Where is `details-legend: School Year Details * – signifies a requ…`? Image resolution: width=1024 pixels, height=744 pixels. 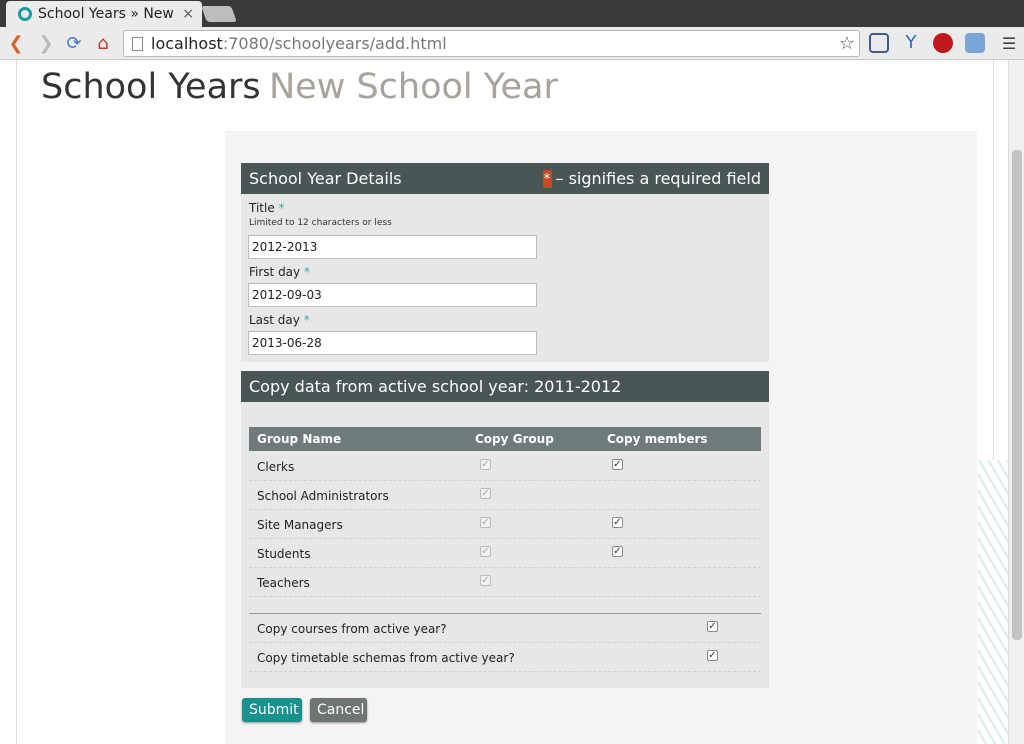
details-legend: School Year Details * – signifies a requ… is located at coordinates (505, 178).